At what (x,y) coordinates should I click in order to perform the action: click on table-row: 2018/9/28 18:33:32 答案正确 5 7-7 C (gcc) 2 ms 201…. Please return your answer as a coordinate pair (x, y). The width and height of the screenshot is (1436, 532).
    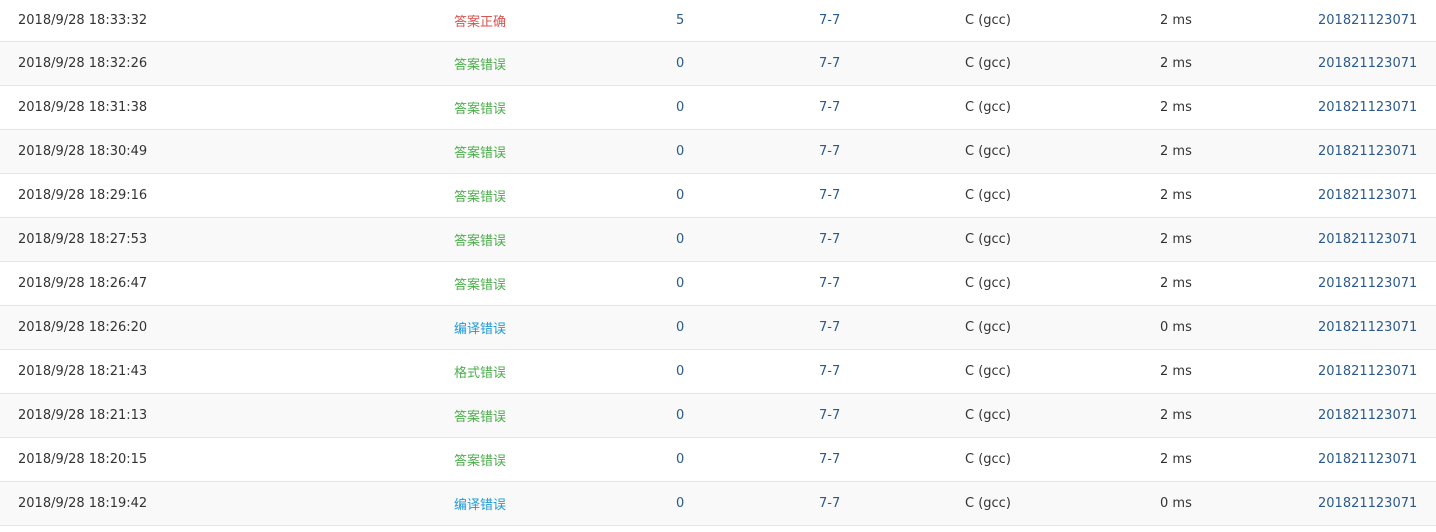
    Looking at the image, I should click on (718, 21).